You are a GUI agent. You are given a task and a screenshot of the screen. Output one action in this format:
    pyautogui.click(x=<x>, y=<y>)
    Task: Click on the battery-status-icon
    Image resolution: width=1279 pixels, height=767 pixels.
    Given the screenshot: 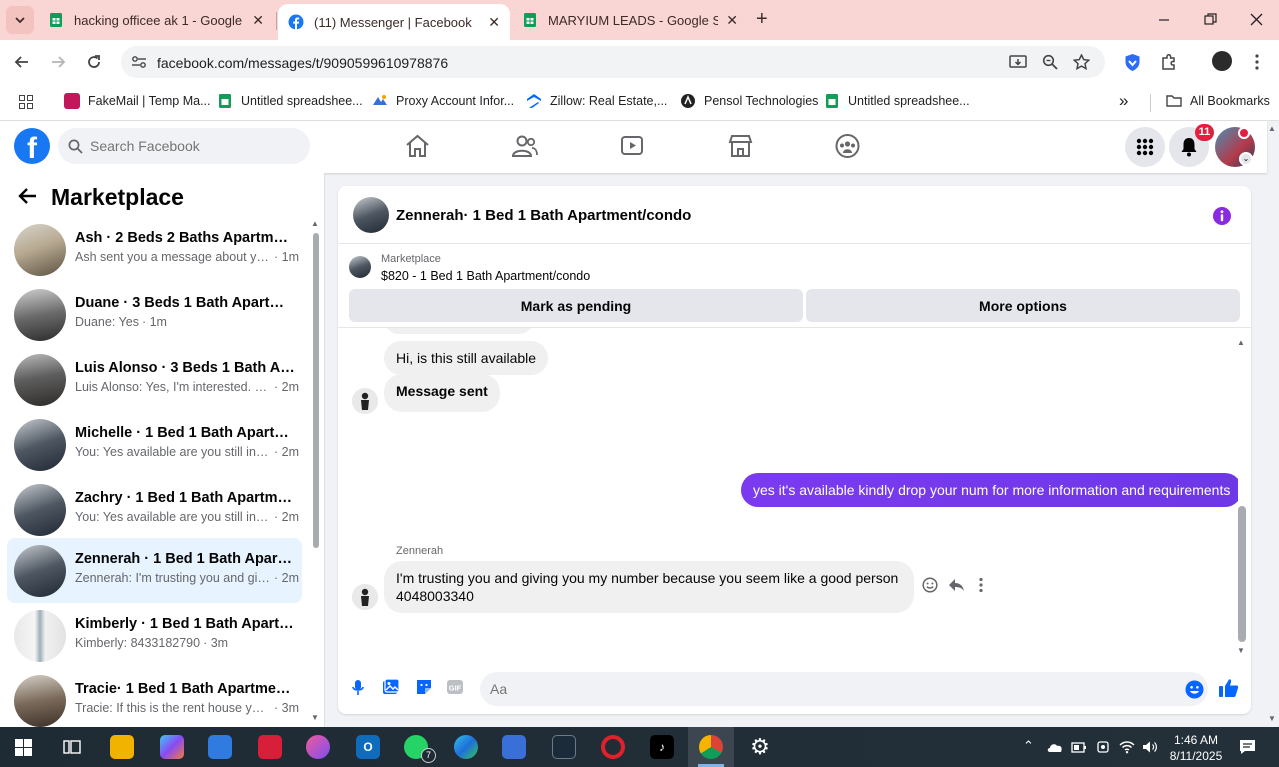 What is the action you would take?
    pyautogui.click(x=1079, y=747)
    